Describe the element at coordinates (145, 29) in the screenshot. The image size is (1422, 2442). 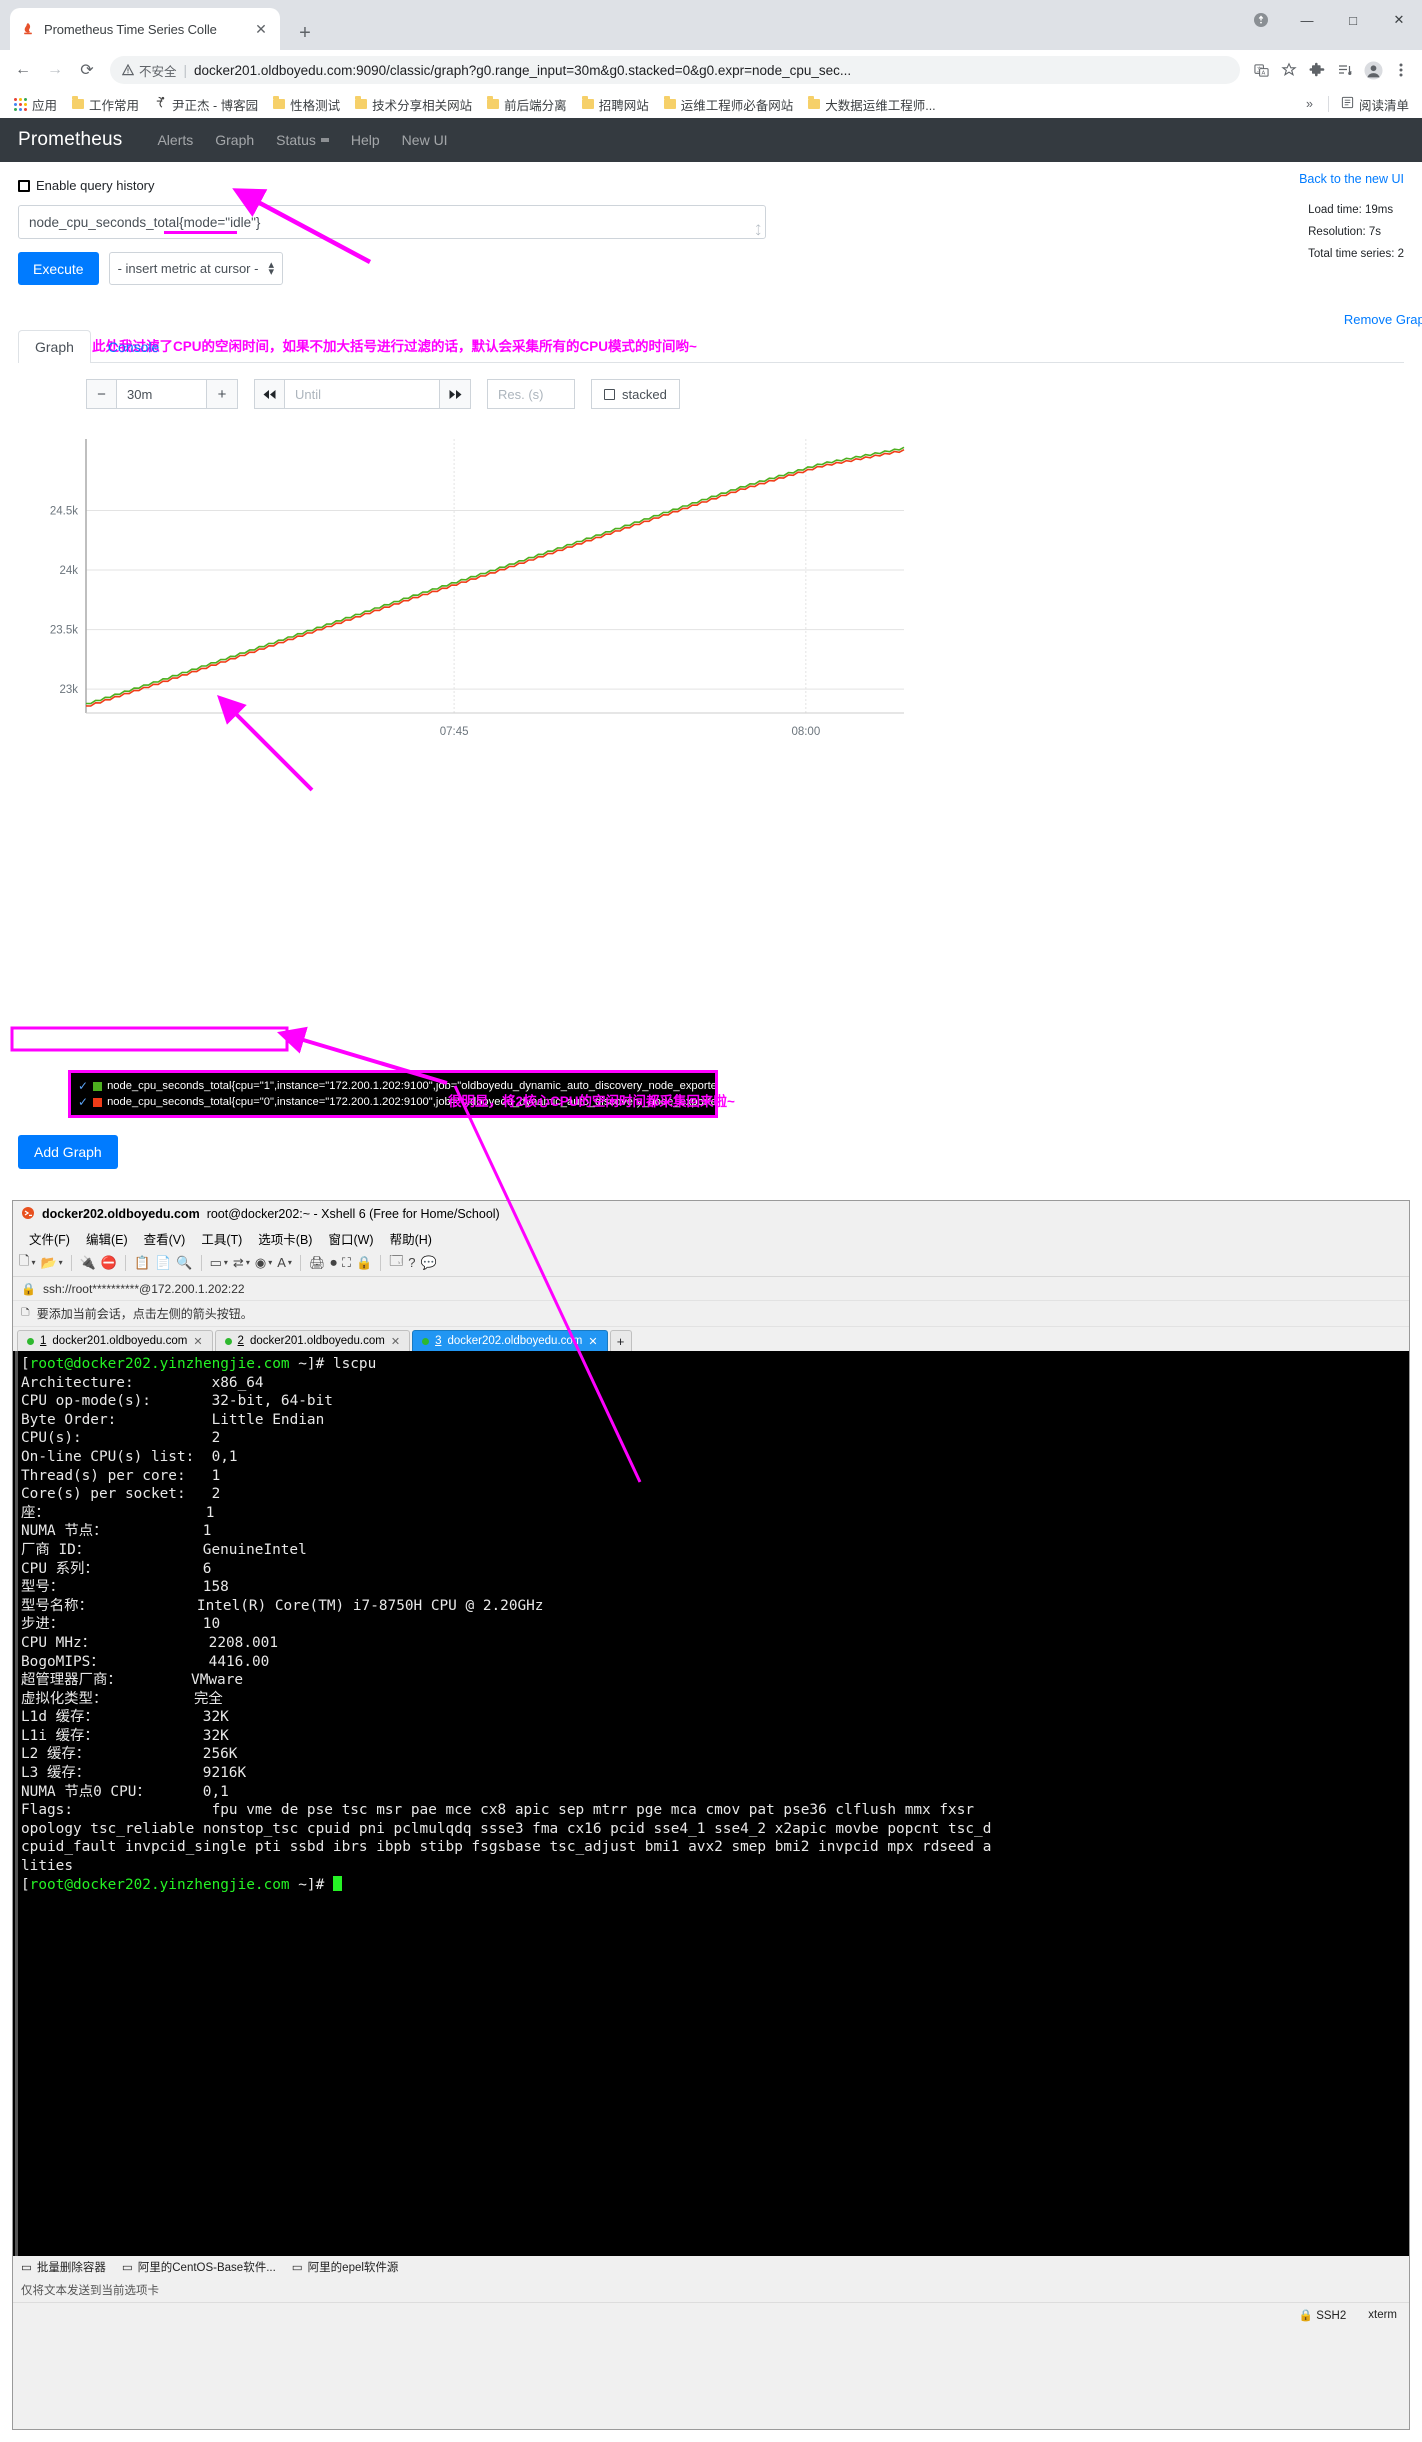
I see `browser-tab: Prometheus Time Series Colle ✕` at that location.